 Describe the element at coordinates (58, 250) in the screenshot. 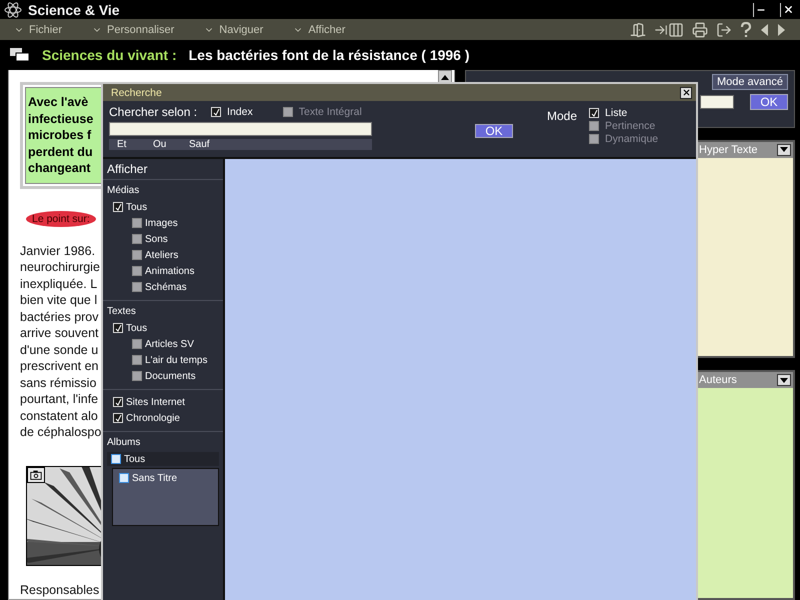

I see `article-line: Janvier 1986.` at that location.